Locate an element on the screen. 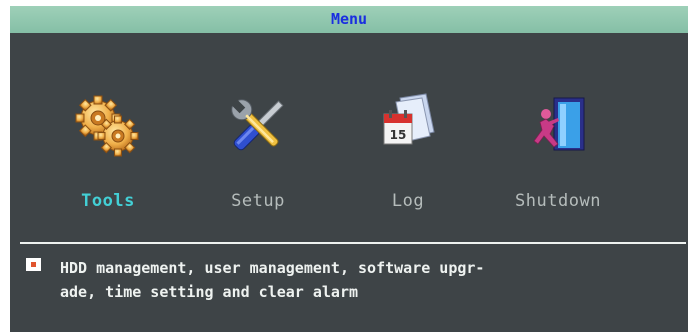  menu-item-log: 15 Log is located at coordinates (408, 162).